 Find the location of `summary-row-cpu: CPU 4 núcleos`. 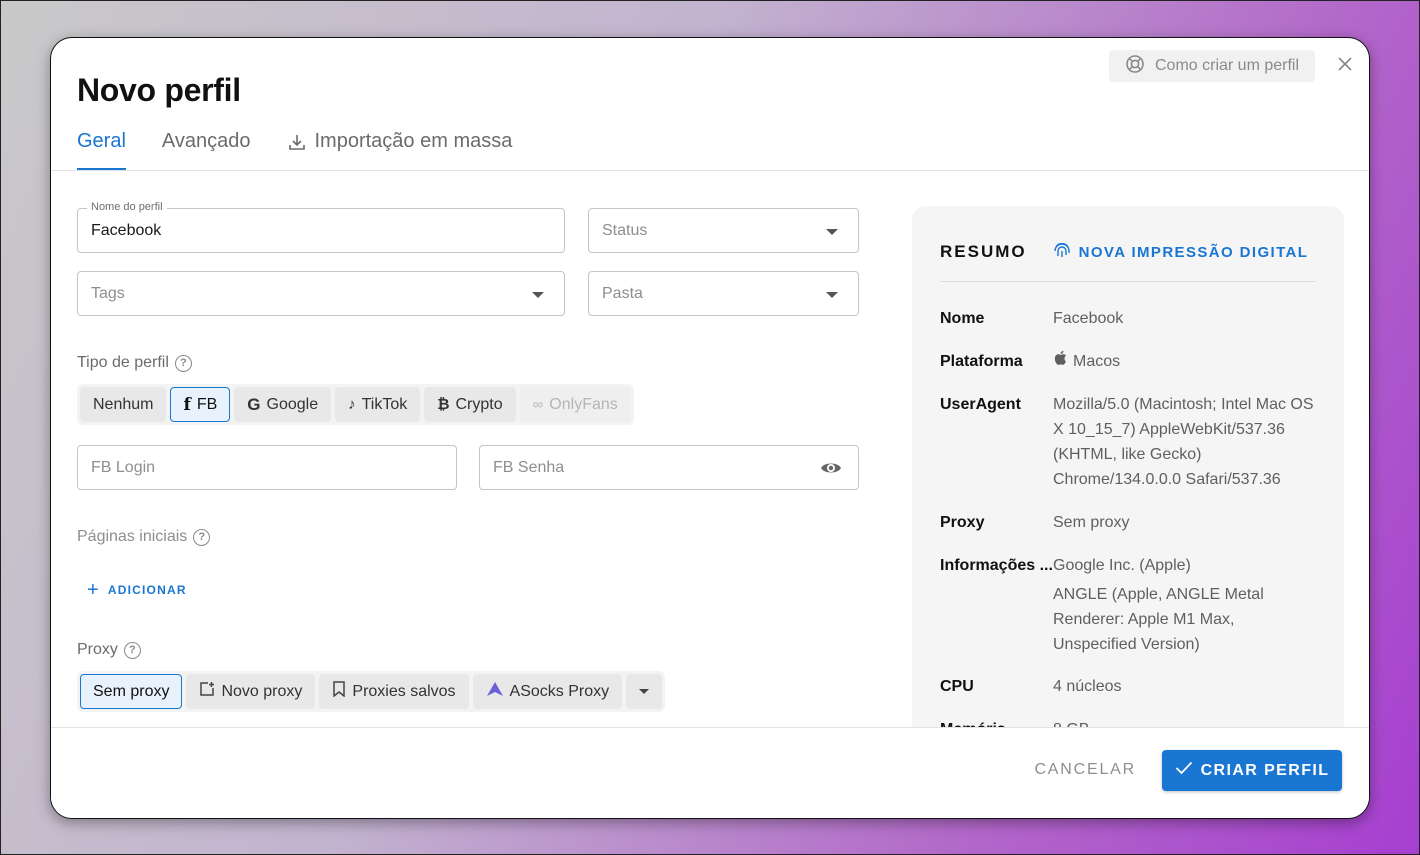

summary-row-cpu: CPU 4 núcleos is located at coordinates (1031, 686).